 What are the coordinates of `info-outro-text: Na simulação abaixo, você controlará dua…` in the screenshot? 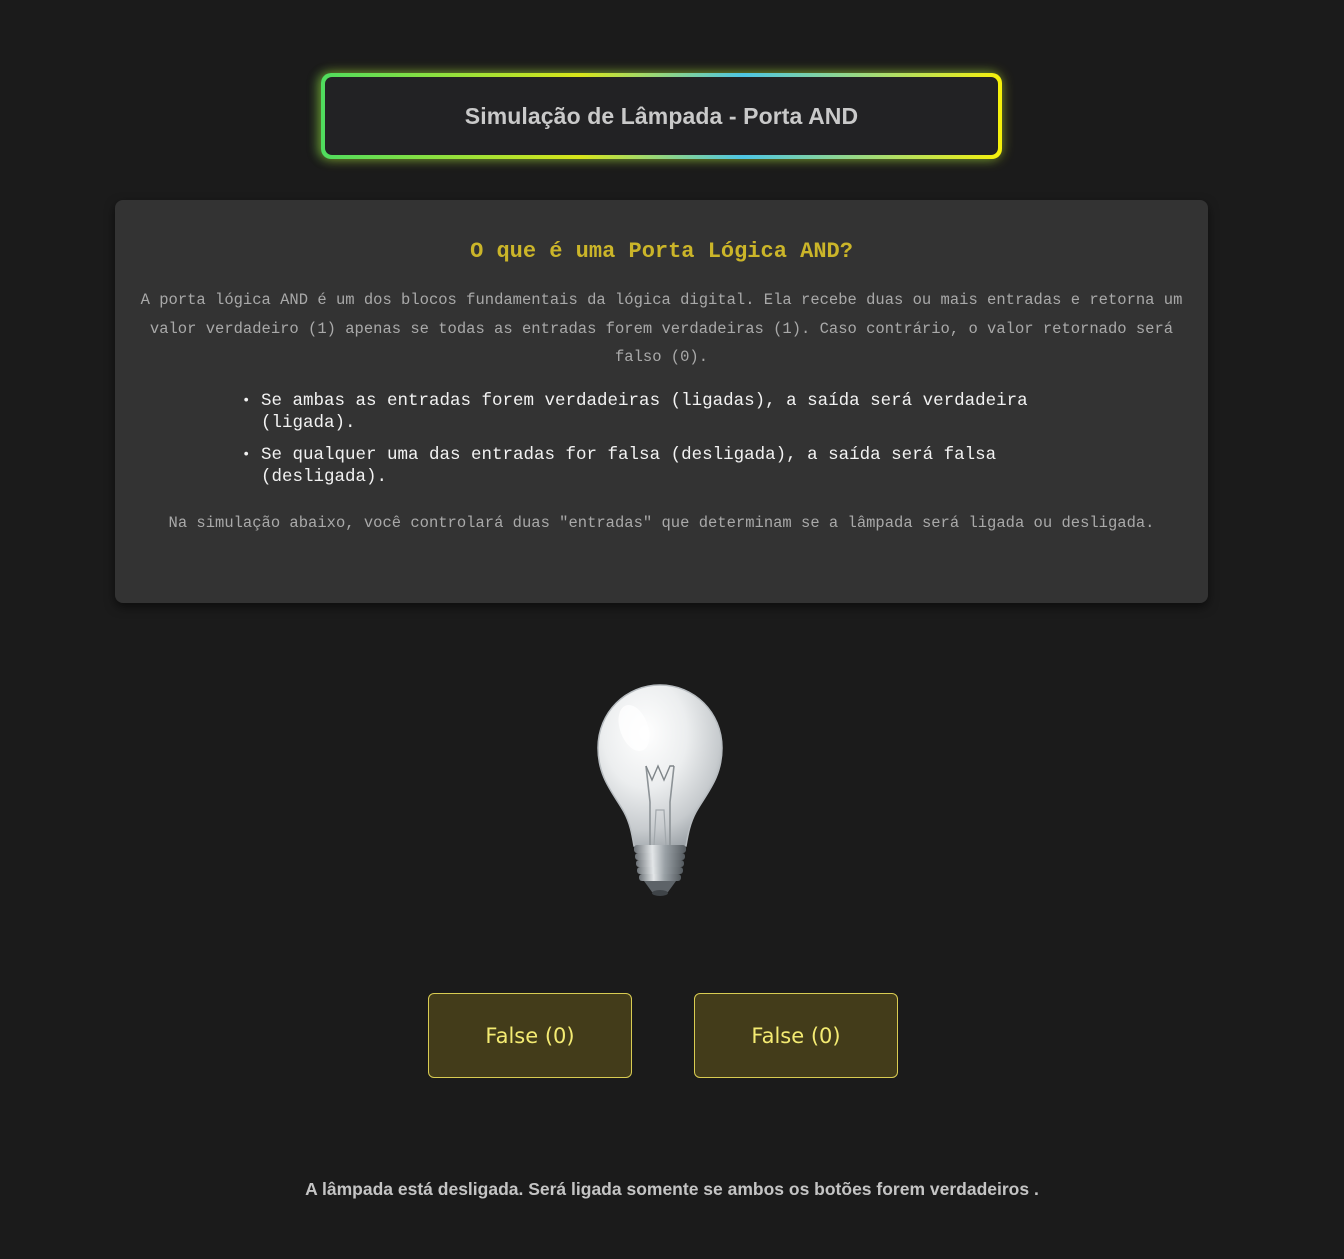 It's located at (661, 523).